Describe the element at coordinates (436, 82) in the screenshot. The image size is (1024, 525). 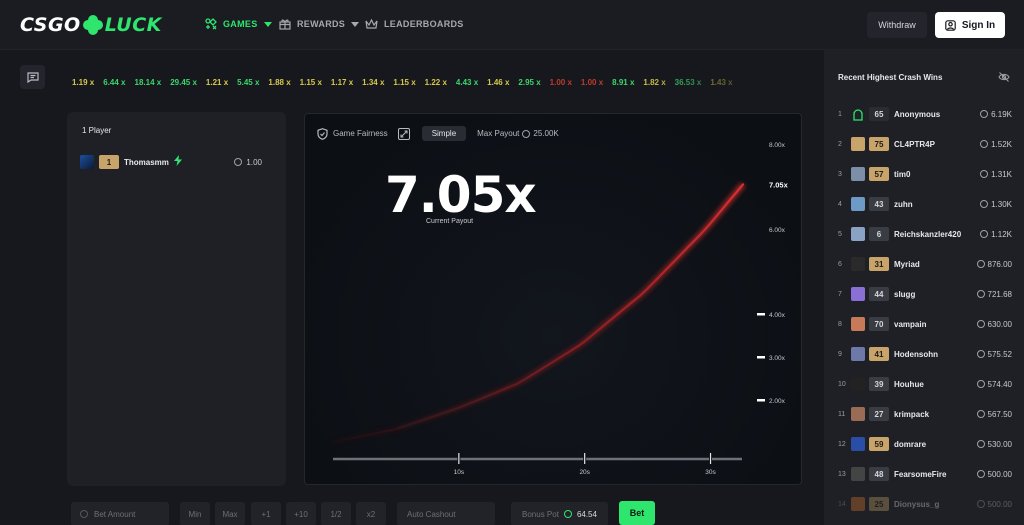
I see `history-multiplier: 1.22 x` at that location.